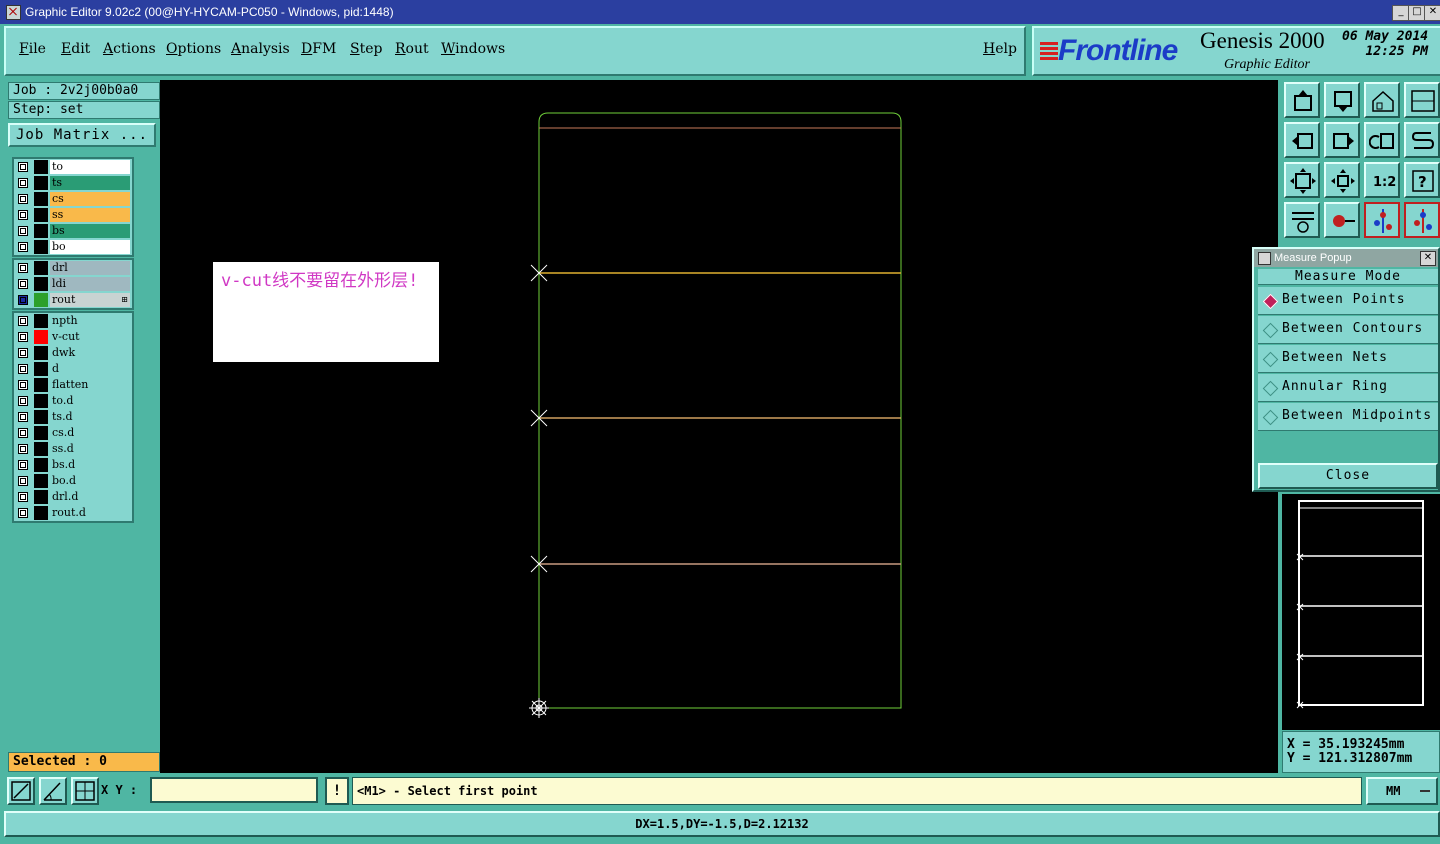 The height and width of the screenshot is (844, 1440). Describe the element at coordinates (90, 369) in the screenshot. I see `layer-name: d` at that location.